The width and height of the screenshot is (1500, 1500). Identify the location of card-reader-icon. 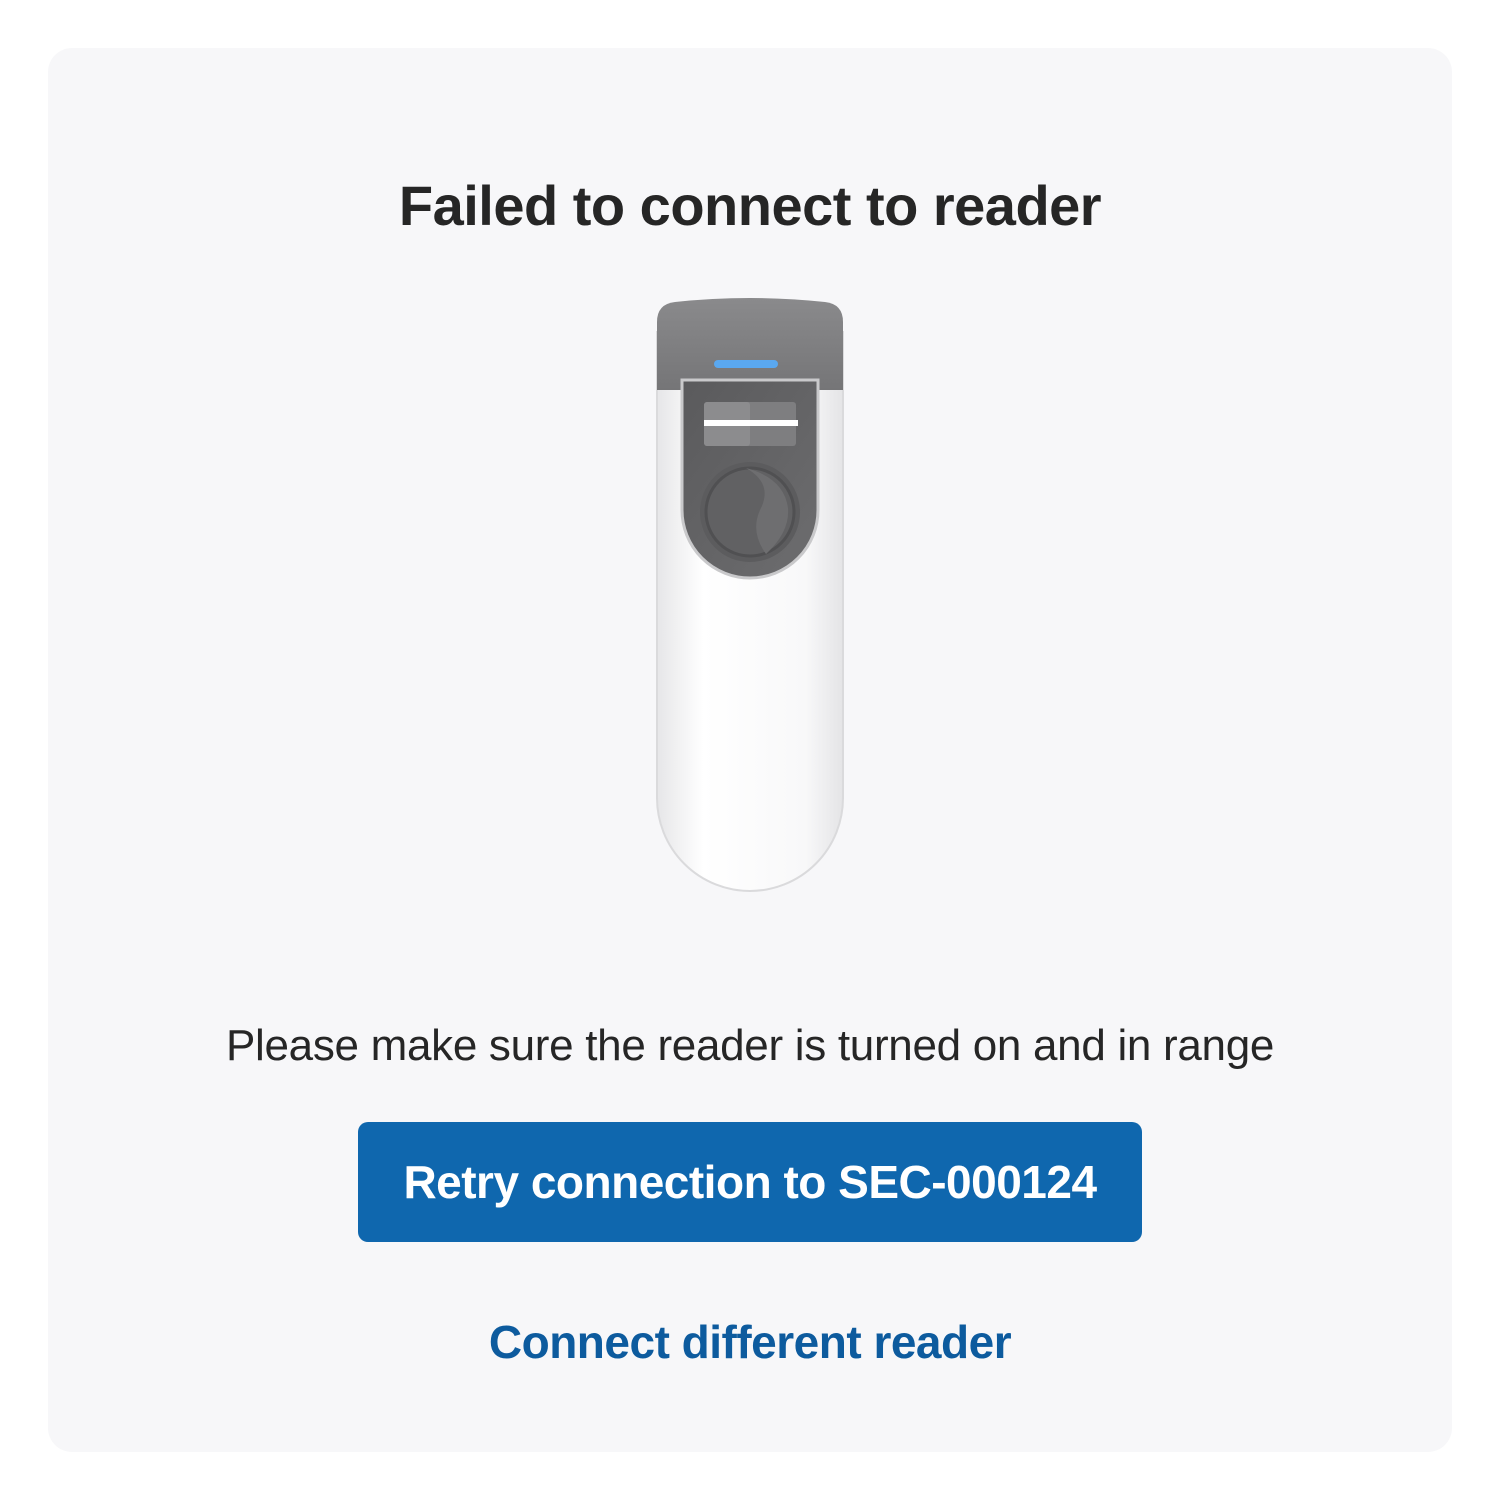
(750, 595).